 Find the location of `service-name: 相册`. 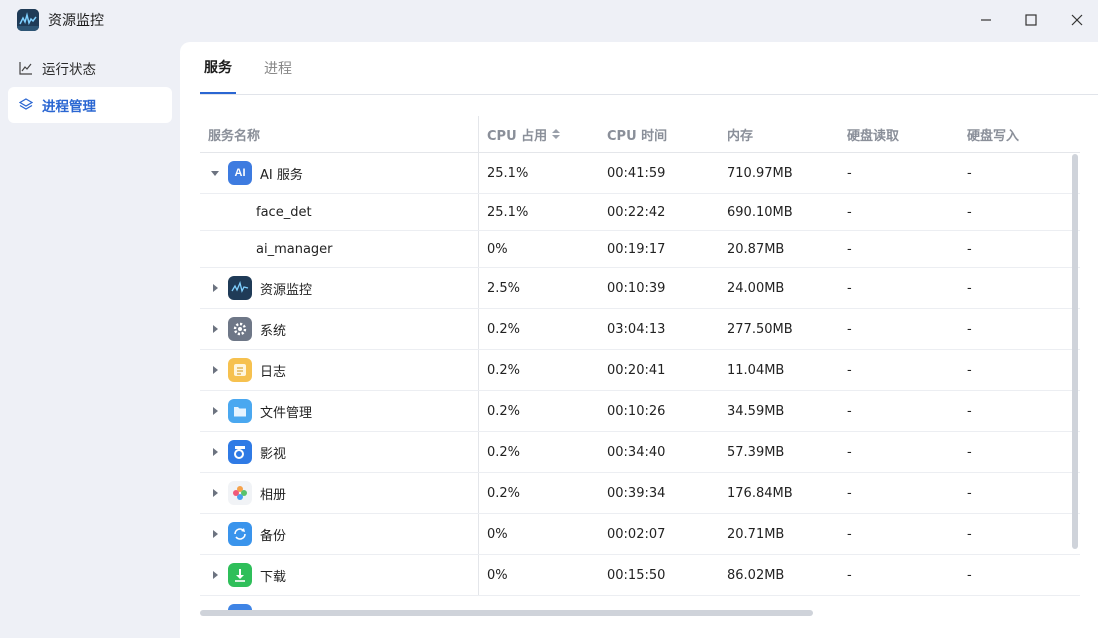

service-name: 相册 is located at coordinates (273, 495).